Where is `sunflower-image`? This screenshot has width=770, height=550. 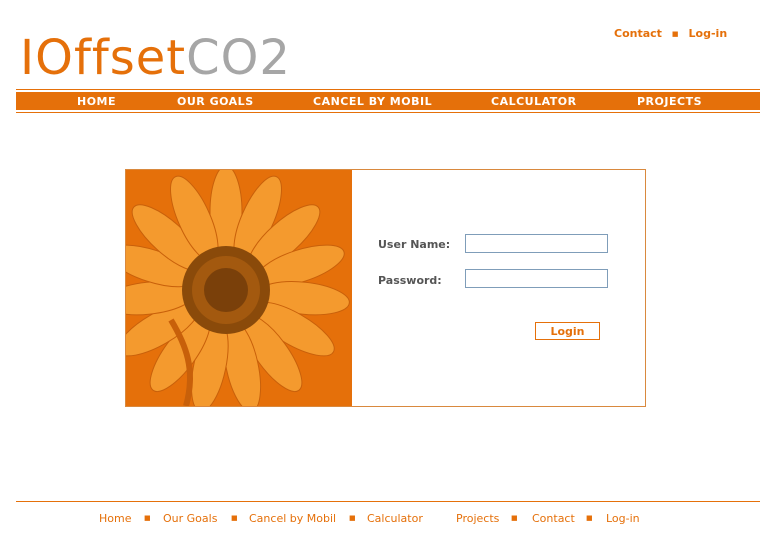 sunflower-image is located at coordinates (239, 288).